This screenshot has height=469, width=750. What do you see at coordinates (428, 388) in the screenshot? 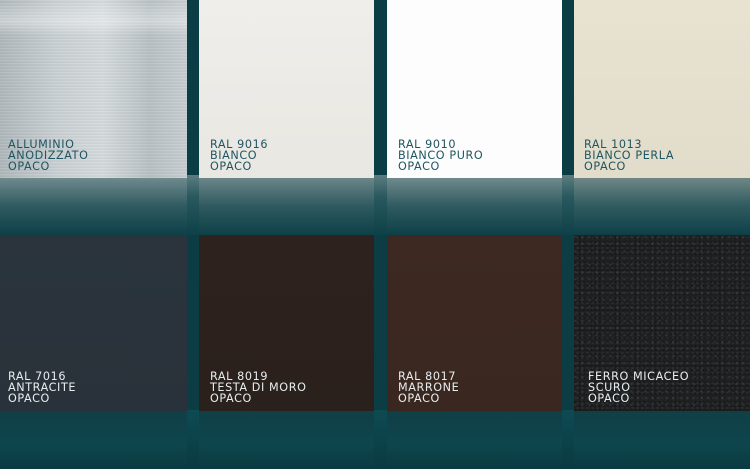
I see `swatch-label: RAL 8017 MARRONE OPACO` at bounding box center [428, 388].